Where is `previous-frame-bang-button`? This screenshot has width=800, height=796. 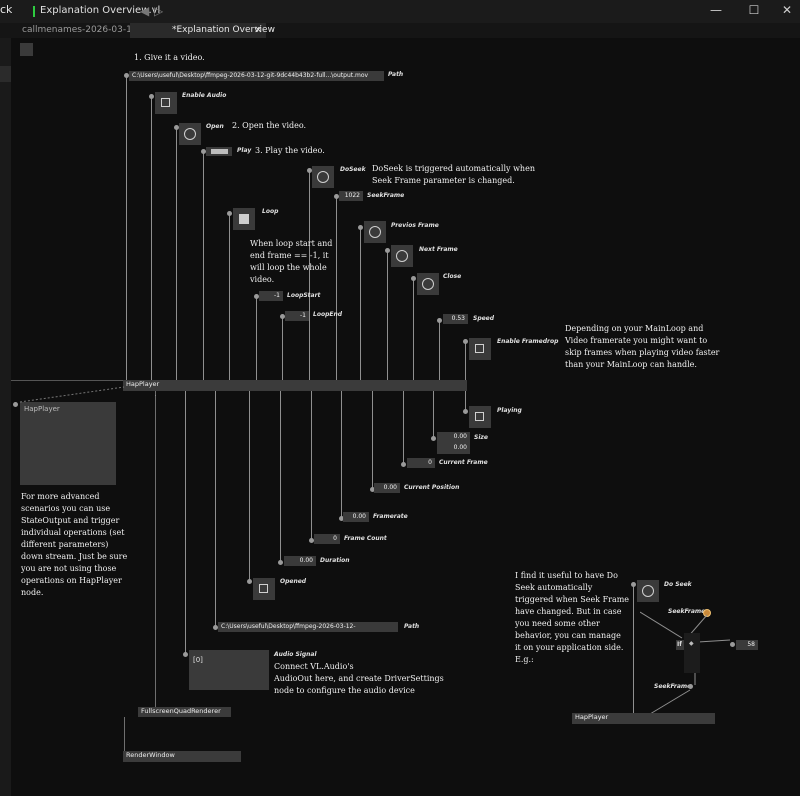
previous-frame-bang-button is located at coordinates (375, 232).